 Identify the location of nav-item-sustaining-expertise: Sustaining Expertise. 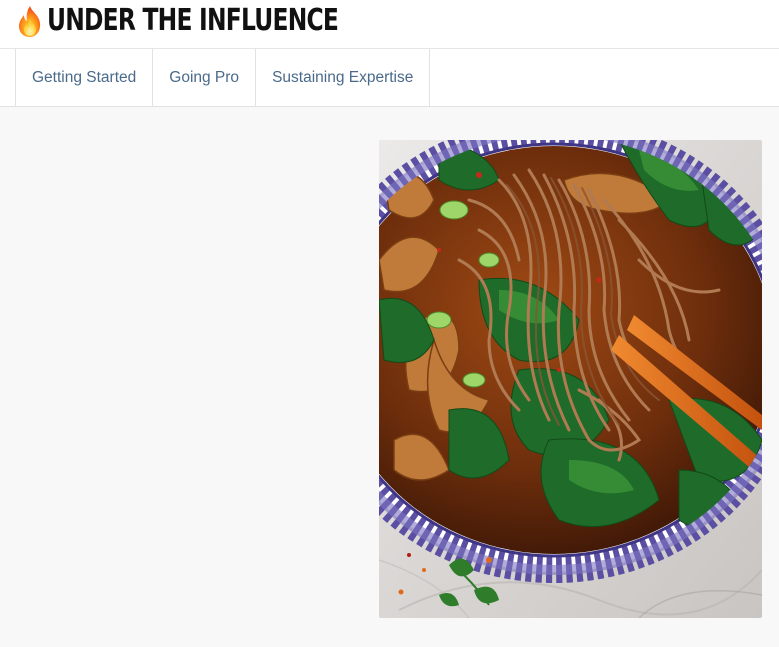
(343, 77).